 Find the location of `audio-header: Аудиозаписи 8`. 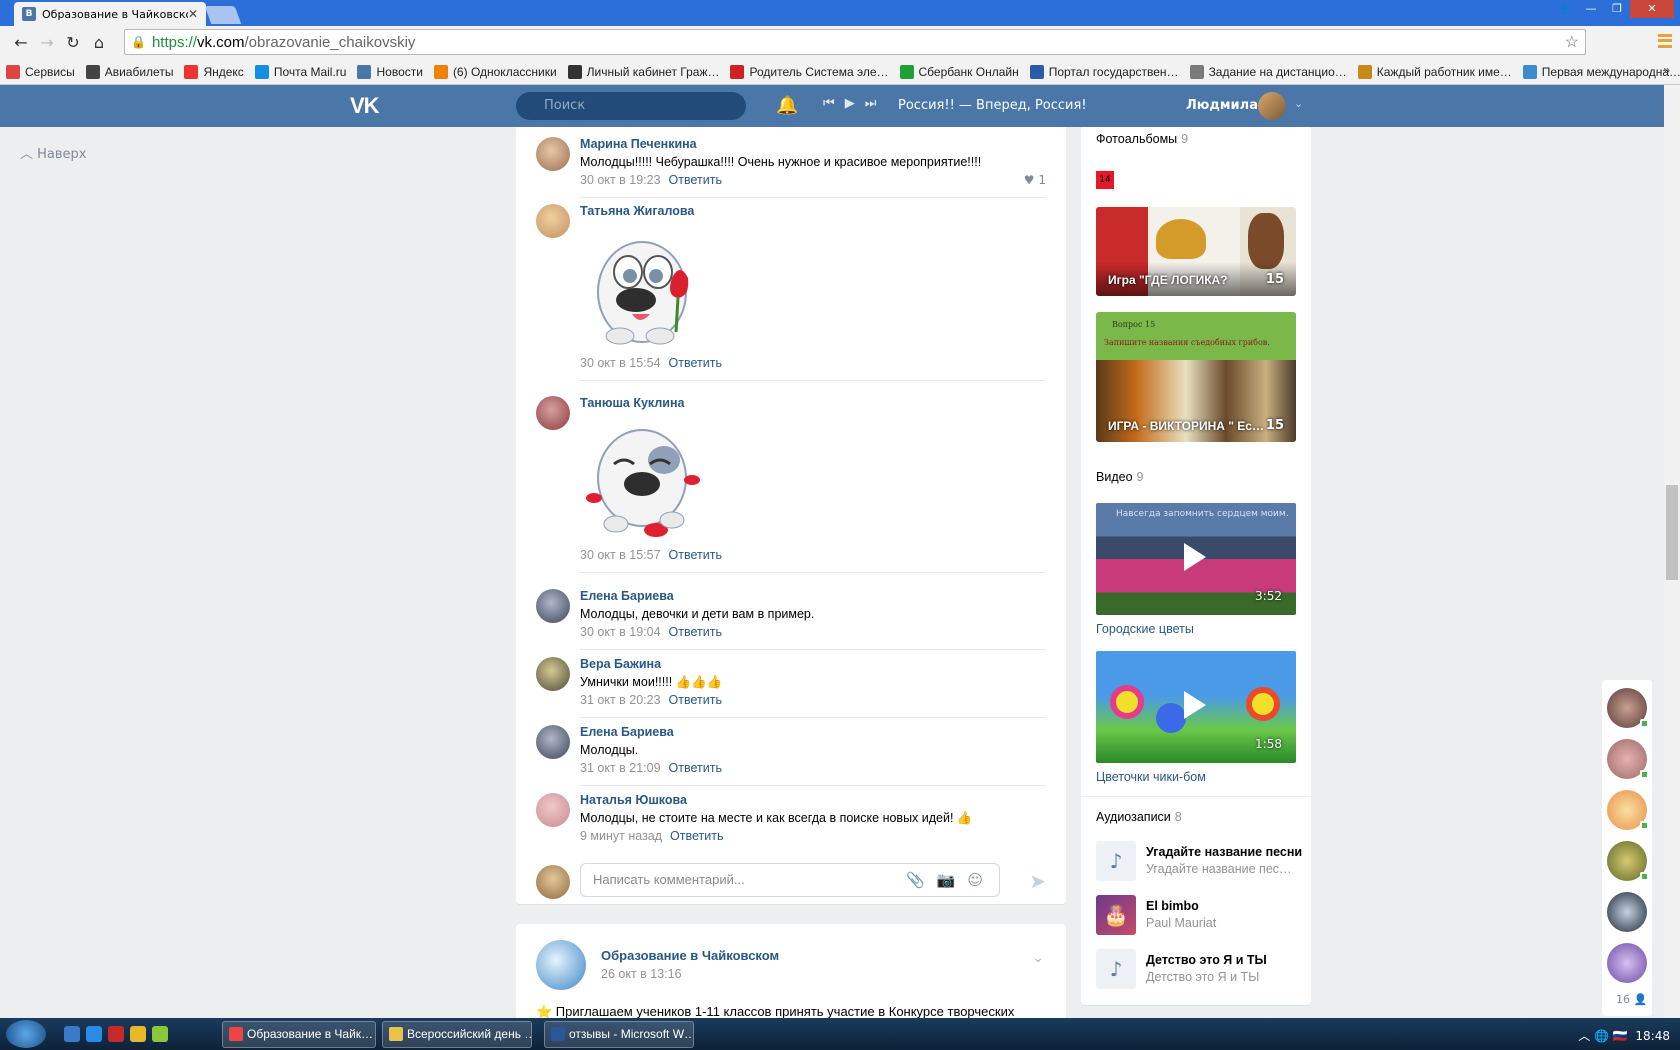

audio-header: Аудиозаписи 8 is located at coordinates (1139, 817).